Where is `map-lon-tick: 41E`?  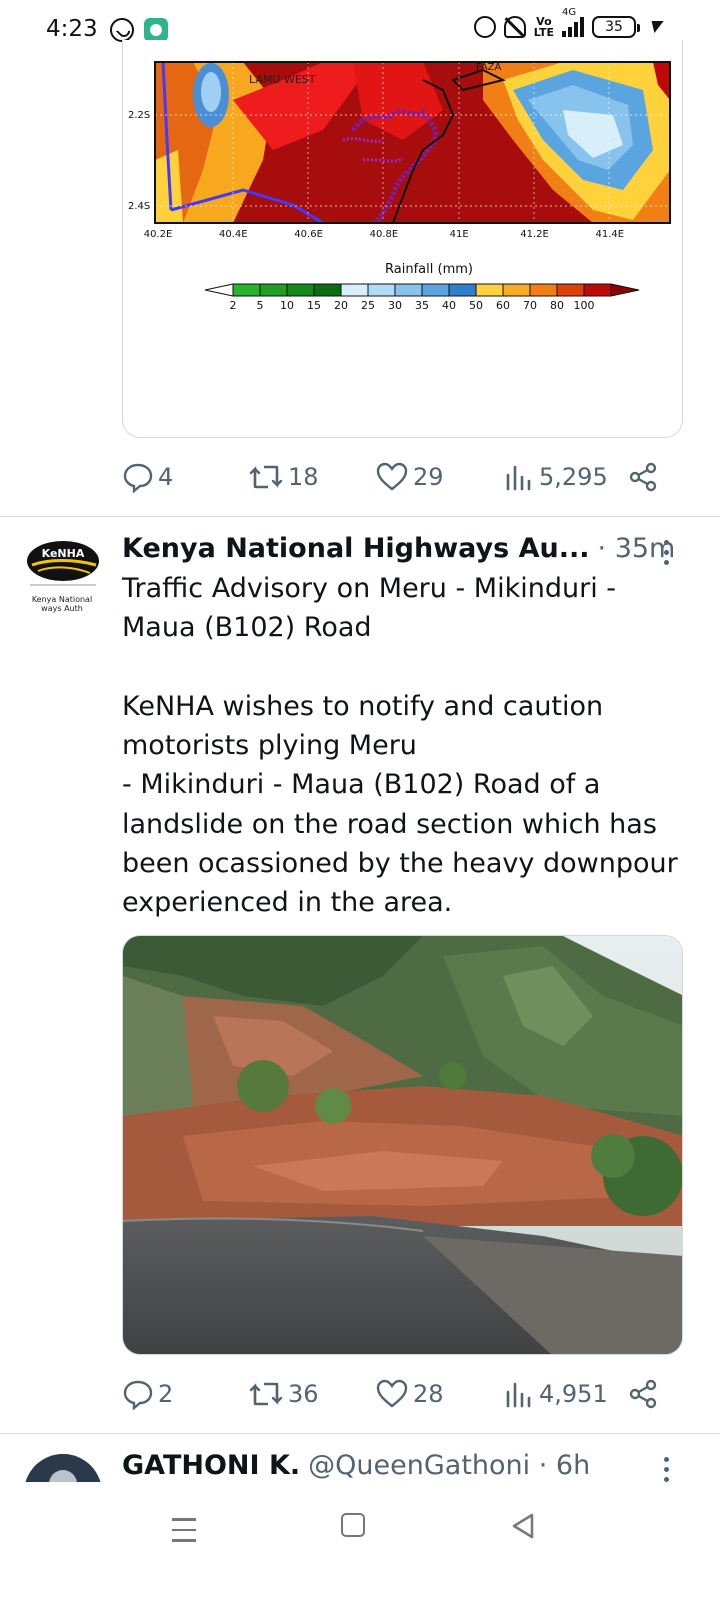 map-lon-tick: 41E is located at coordinates (459, 234).